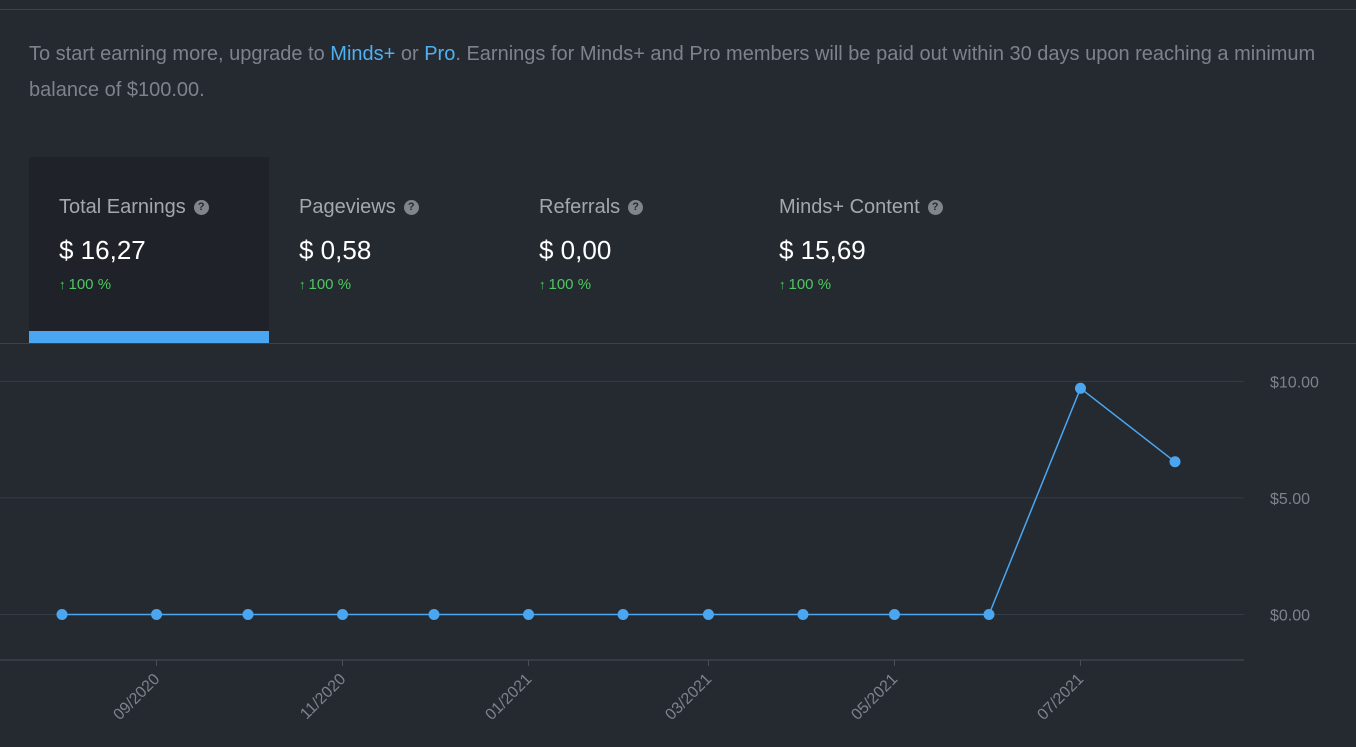 The height and width of the screenshot is (747, 1356). What do you see at coordinates (136, 697) in the screenshot?
I see `x-tick-label: 09/2020` at bounding box center [136, 697].